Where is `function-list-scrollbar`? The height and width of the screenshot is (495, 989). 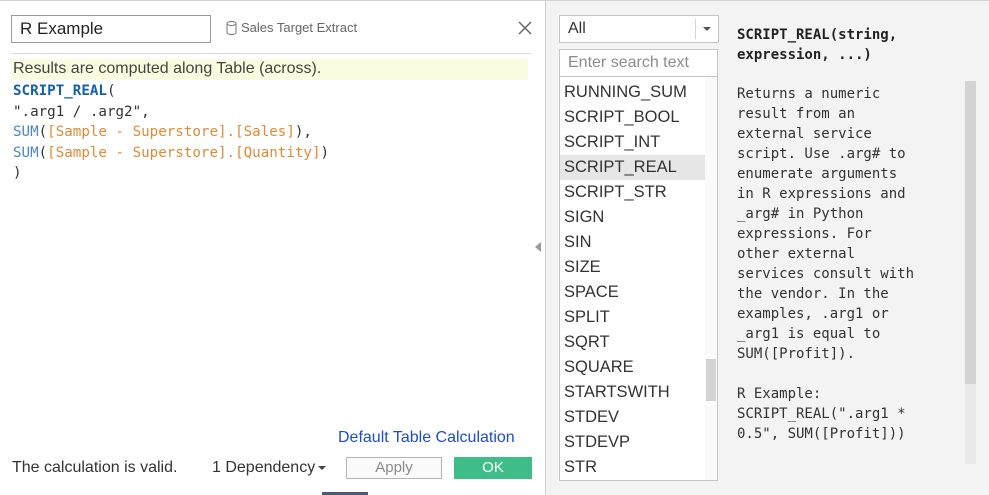
function-list-scrollbar is located at coordinates (711, 278).